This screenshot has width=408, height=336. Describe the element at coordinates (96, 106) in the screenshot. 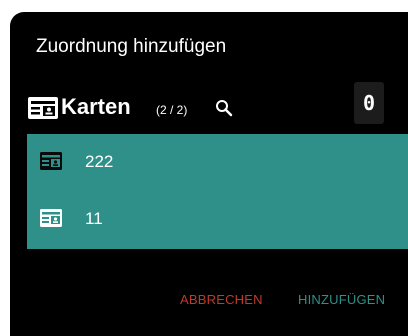

I see `section-label: Karten` at that location.